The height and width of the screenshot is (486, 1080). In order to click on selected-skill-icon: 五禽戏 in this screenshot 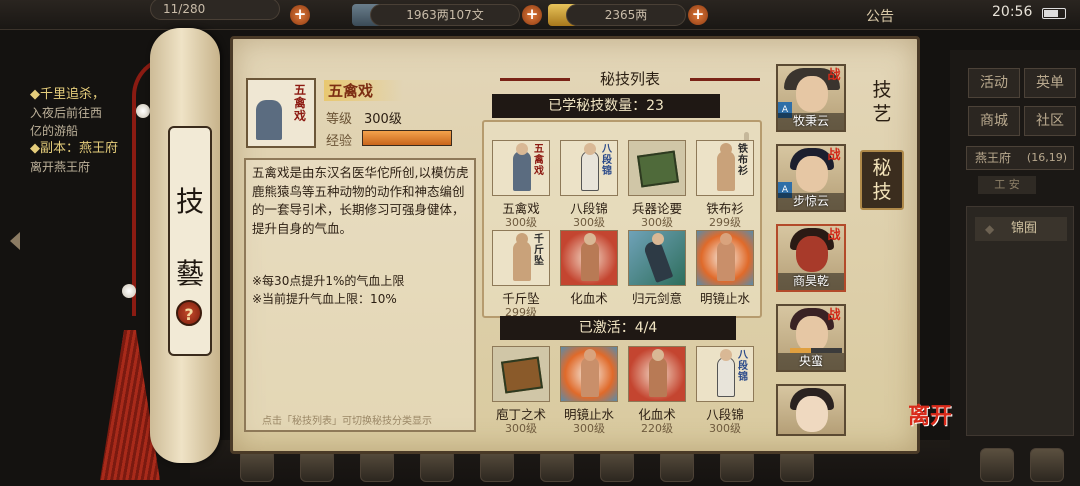, I will do `click(281, 113)`.